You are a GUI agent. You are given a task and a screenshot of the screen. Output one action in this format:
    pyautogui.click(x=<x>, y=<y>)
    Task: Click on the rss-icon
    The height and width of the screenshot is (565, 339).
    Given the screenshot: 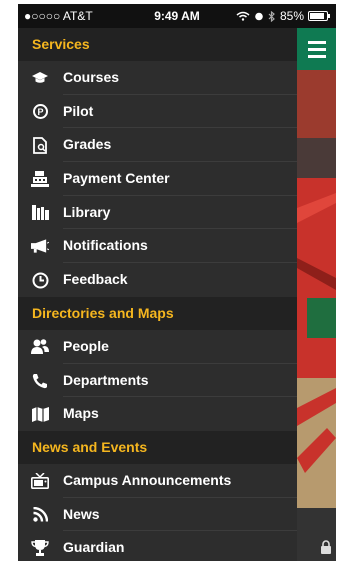 What is the action you would take?
    pyautogui.click(x=40, y=515)
    